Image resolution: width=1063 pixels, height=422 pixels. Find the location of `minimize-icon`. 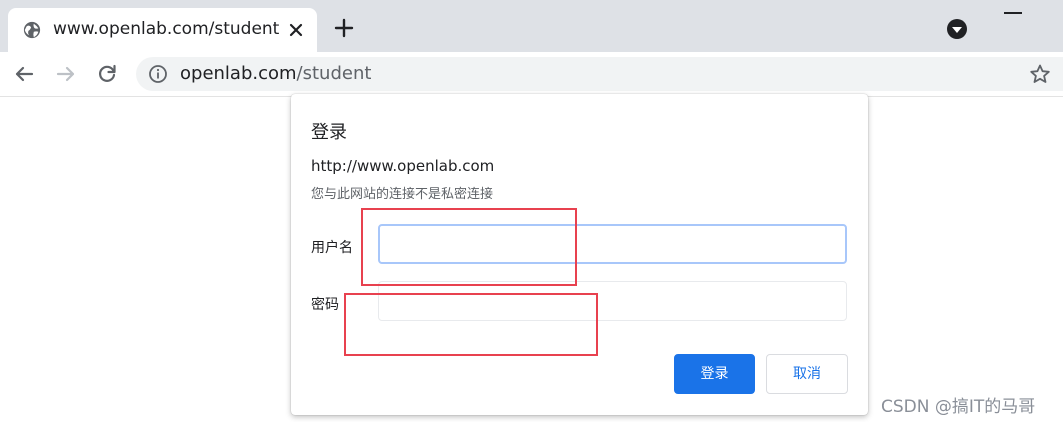

minimize-icon is located at coordinates (1013, 13).